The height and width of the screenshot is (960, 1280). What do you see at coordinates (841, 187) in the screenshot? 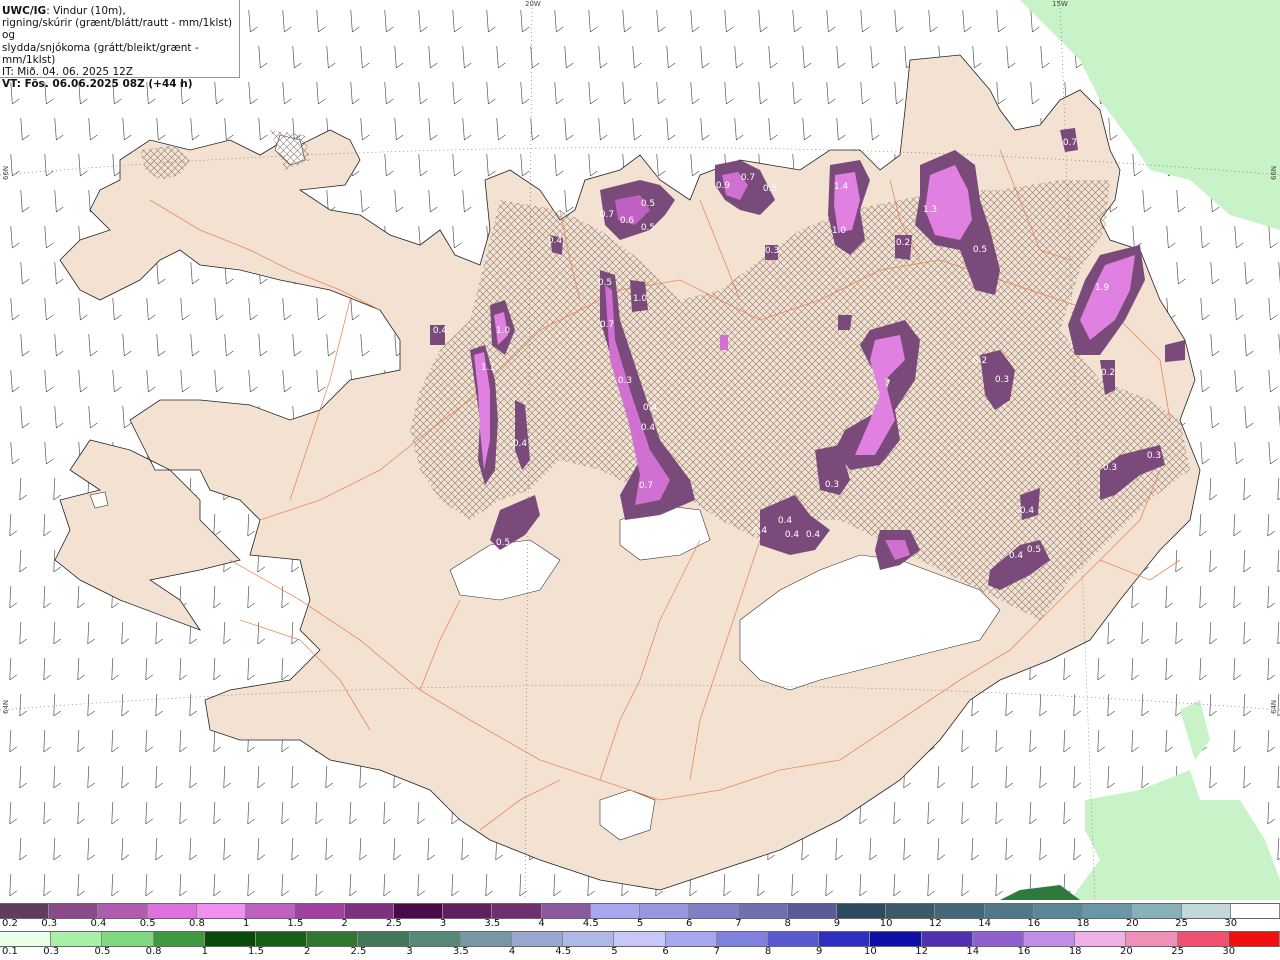
I see `precip-value-label: 1.4` at bounding box center [841, 187].